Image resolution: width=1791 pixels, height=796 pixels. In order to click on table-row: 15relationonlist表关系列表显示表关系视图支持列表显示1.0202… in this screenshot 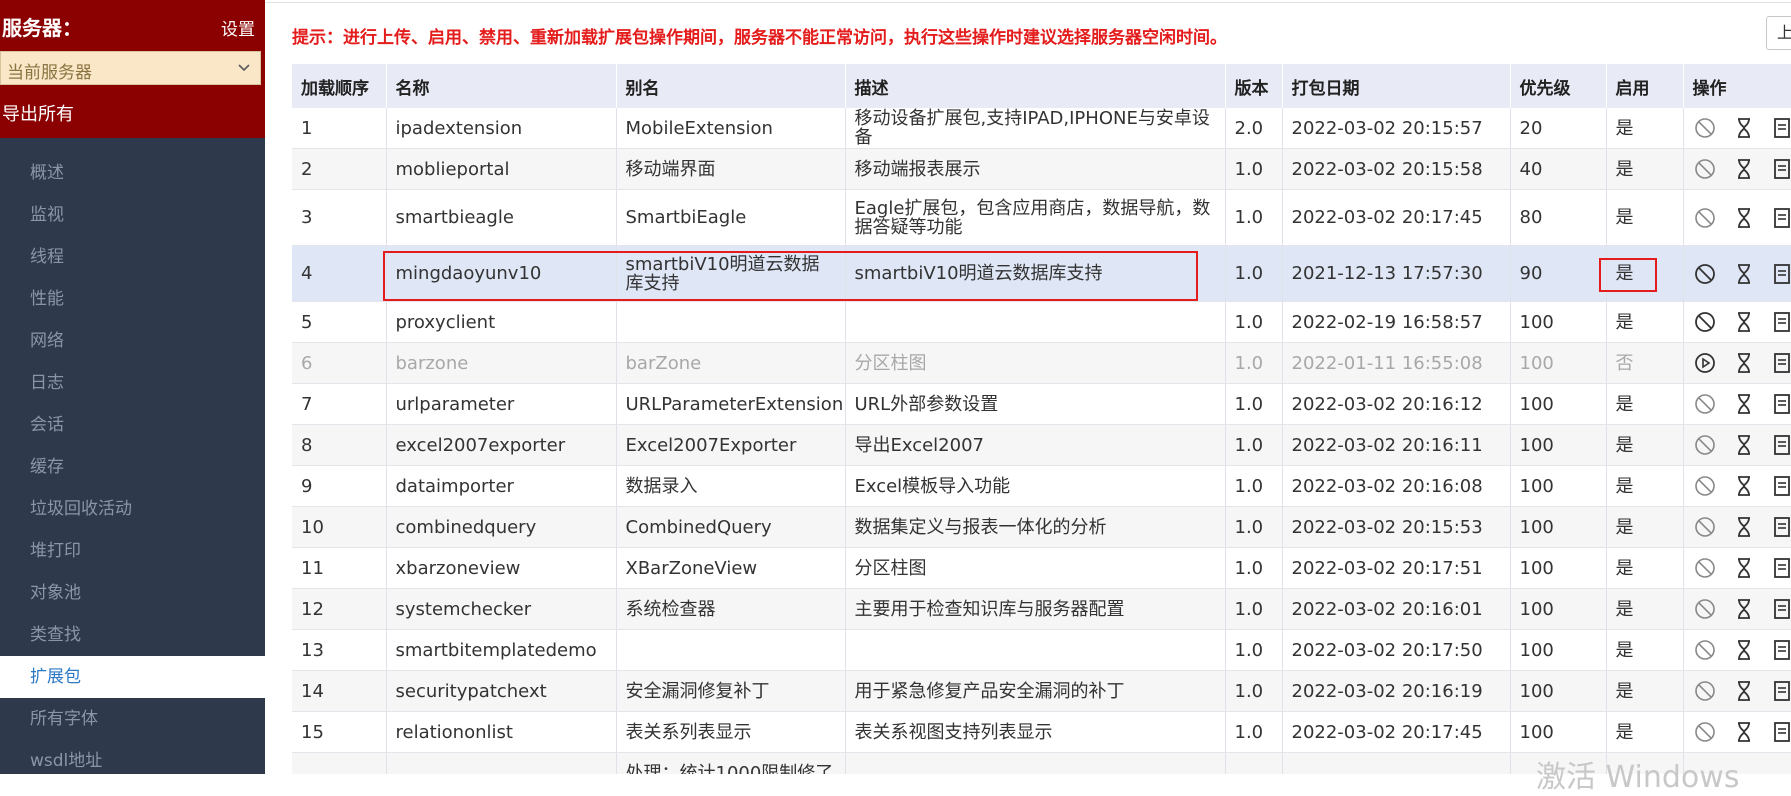, I will do `click(1041, 732)`.